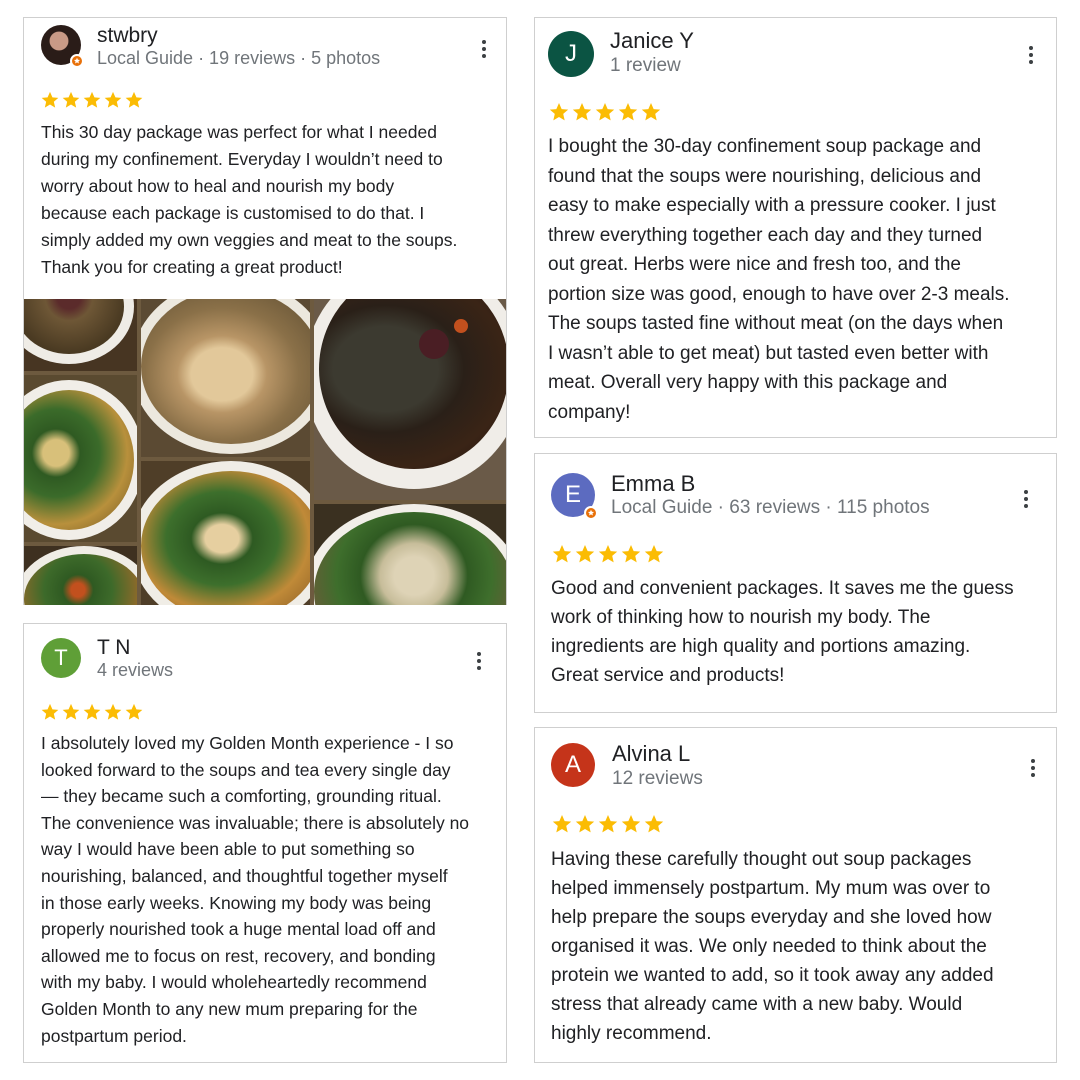  I want to click on reviewer-meta: 4 reviews, so click(135, 670).